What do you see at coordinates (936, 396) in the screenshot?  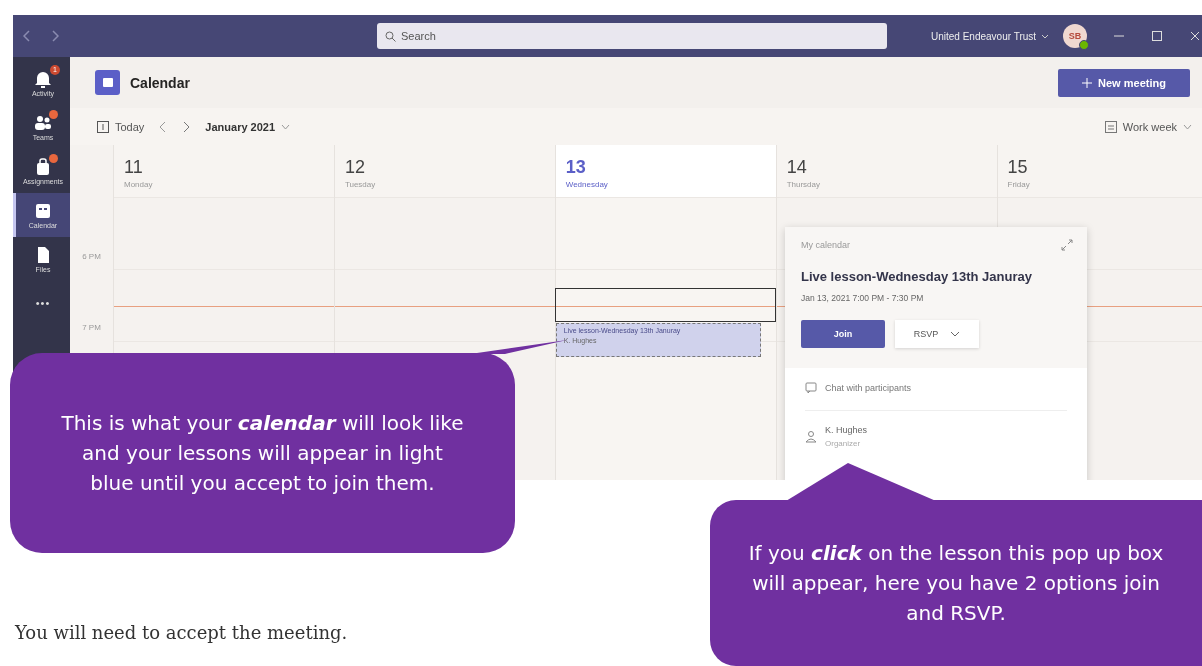 I see `chat-link: Chat with participants` at bounding box center [936, 396].